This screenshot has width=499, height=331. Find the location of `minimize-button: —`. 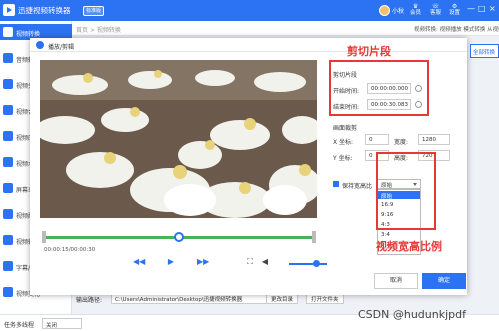

minimize-button: — is located at coordinates (471, 9).